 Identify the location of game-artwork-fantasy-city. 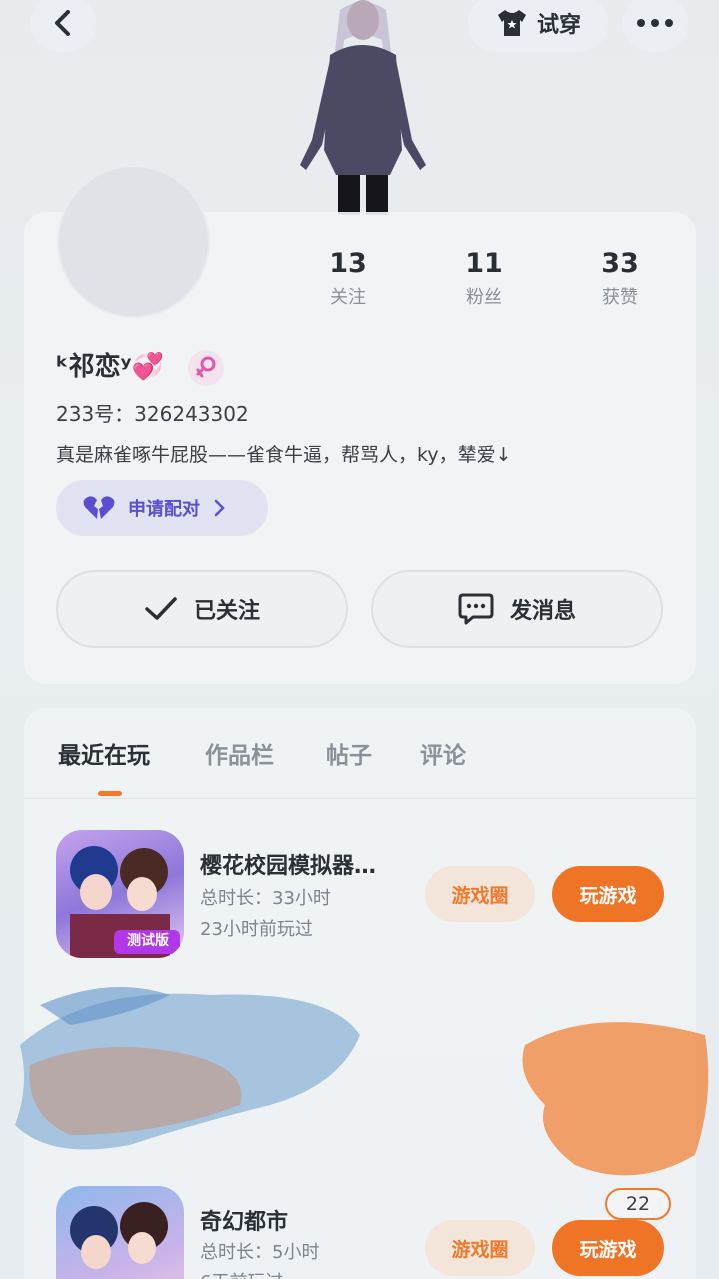
(119, 1235).